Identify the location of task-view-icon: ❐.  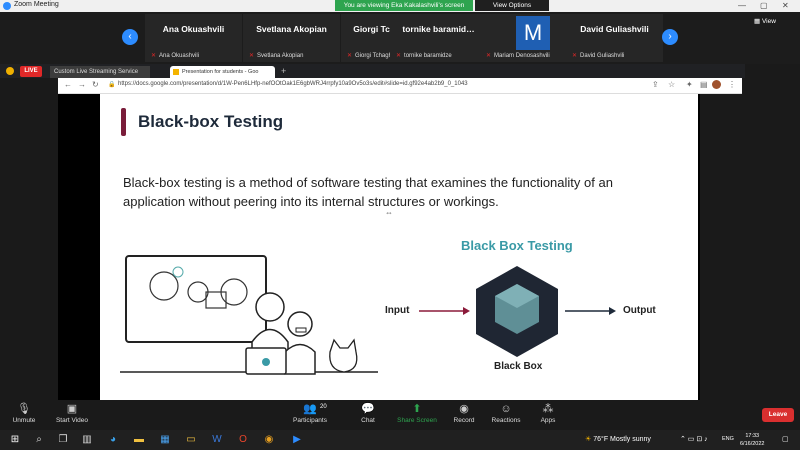
(63, 440).